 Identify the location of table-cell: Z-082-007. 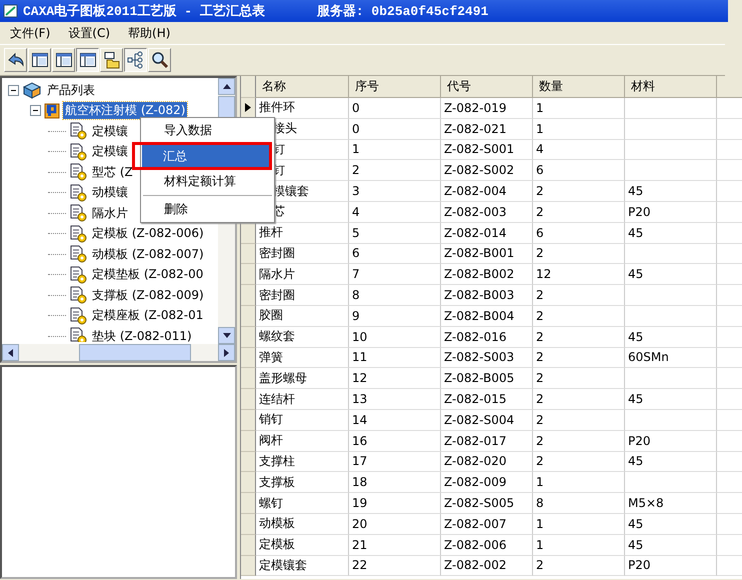
(487, 524).